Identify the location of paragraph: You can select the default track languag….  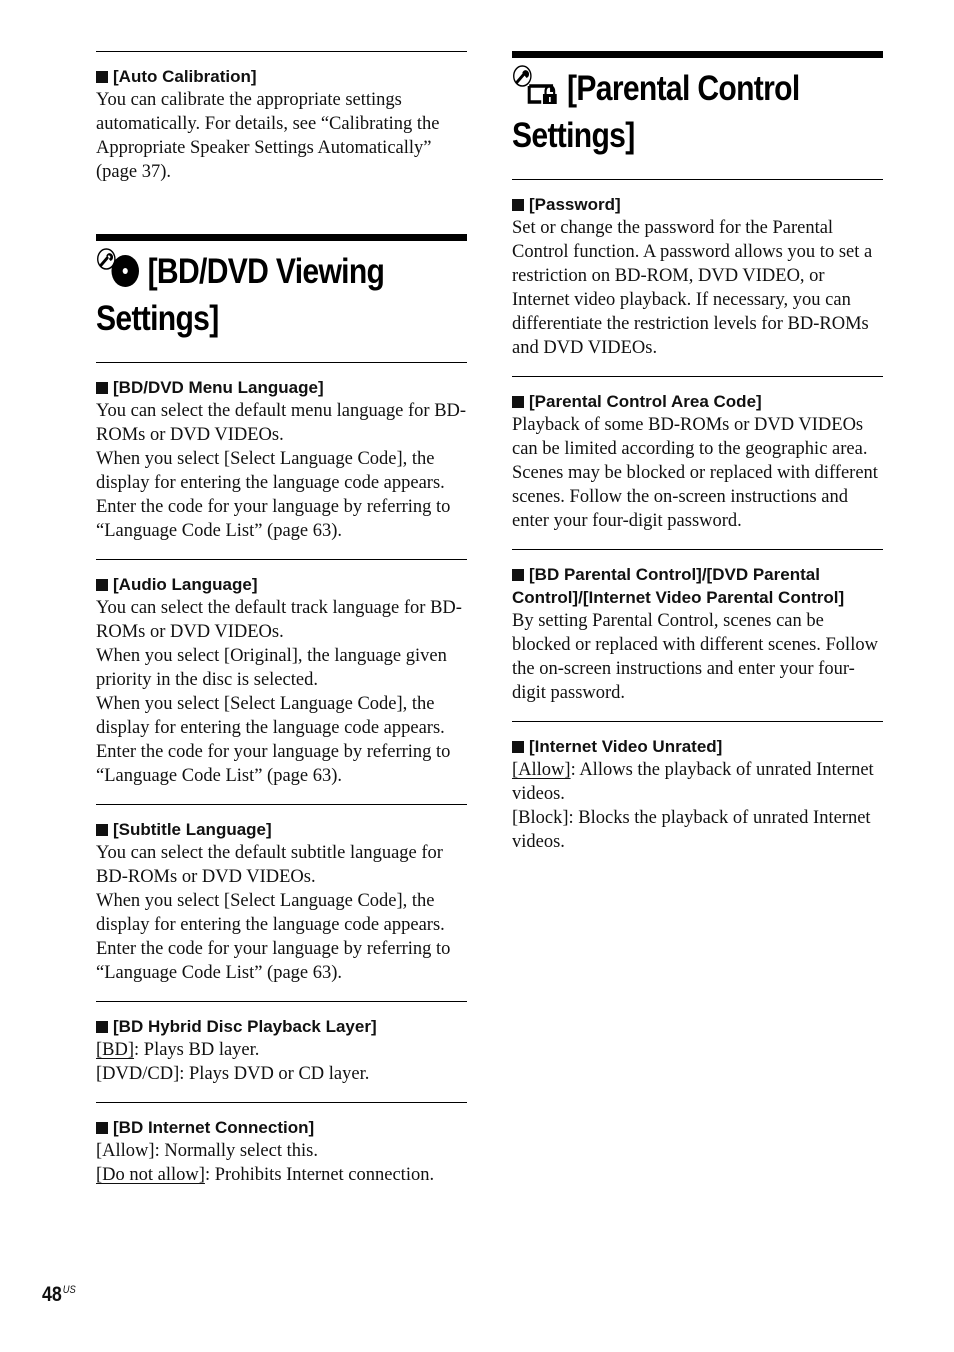
(279, 620).